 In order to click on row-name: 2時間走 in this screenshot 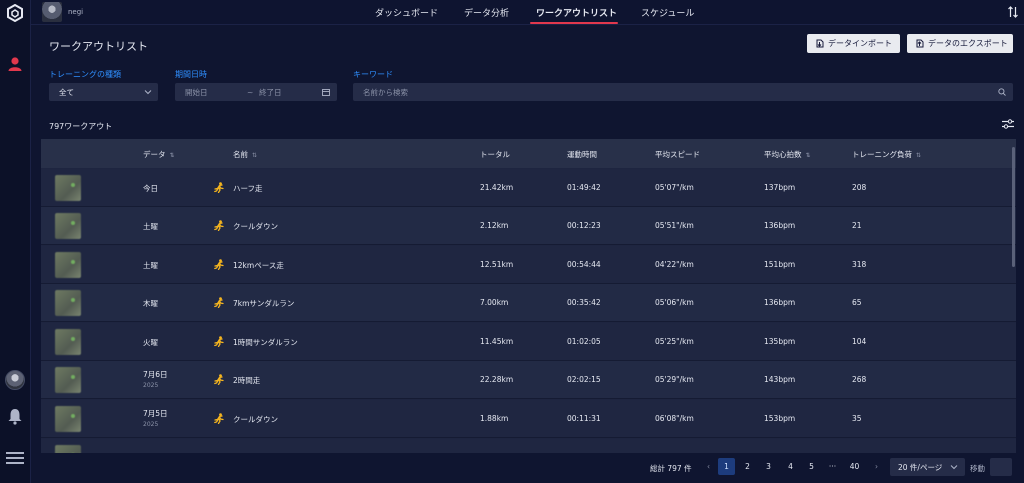, I will do `click(246, 380)`.